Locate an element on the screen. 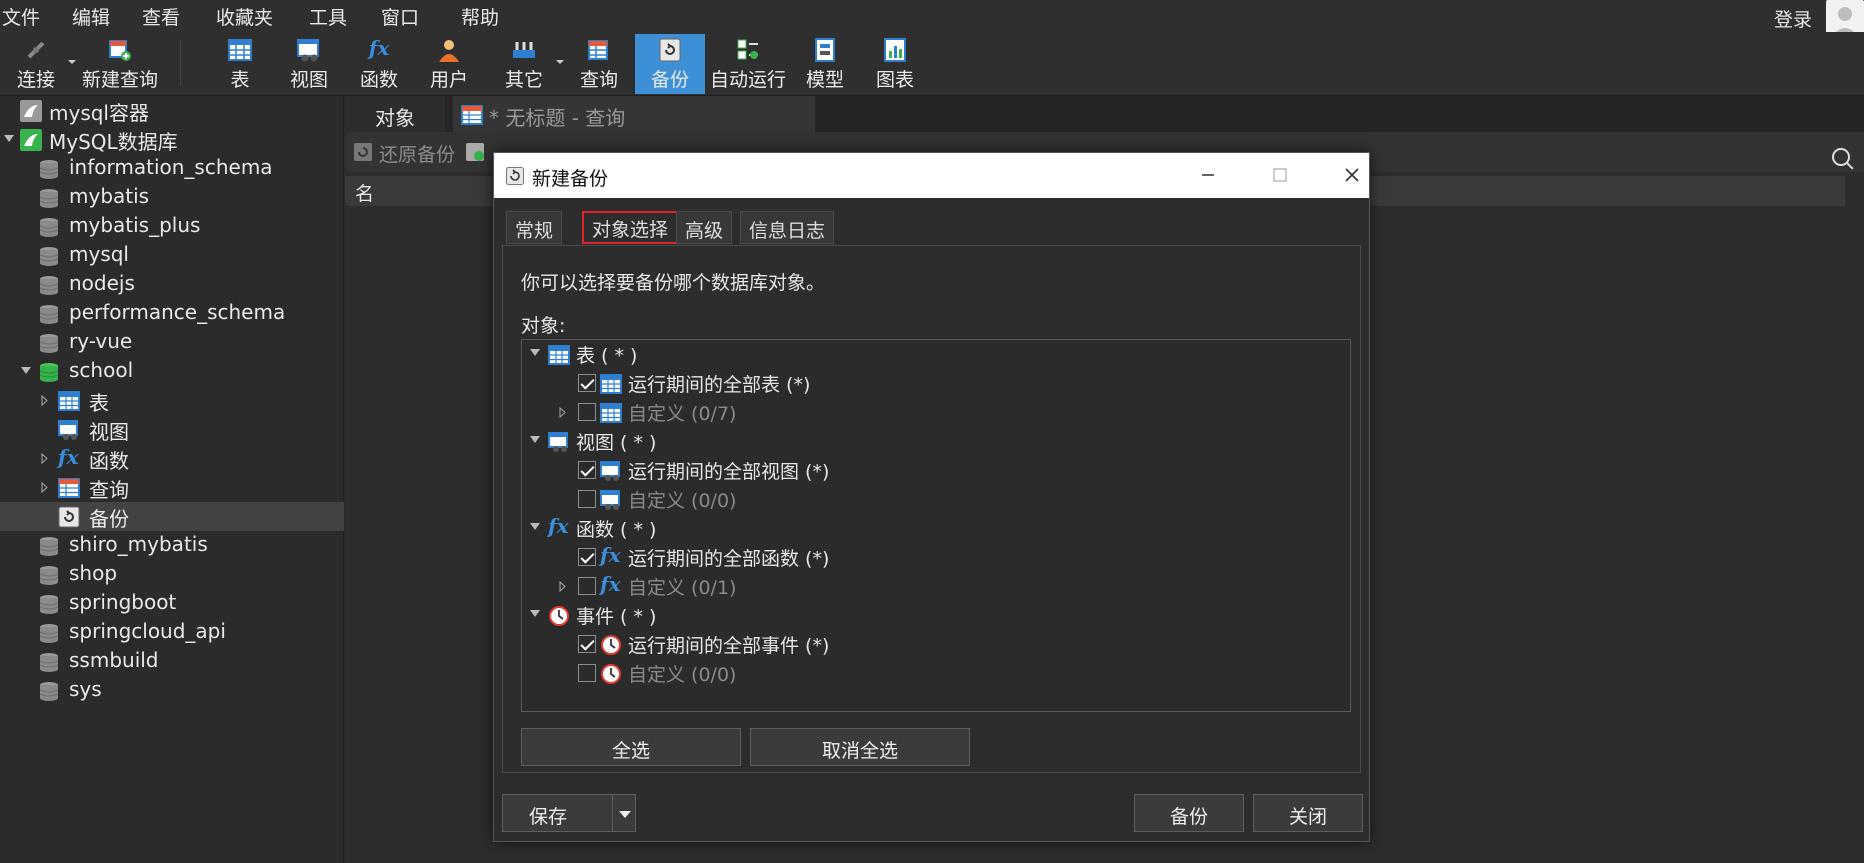 This screenshot has height=863, width=1864. query-button: 查询 is located at coordinates (599, 64).